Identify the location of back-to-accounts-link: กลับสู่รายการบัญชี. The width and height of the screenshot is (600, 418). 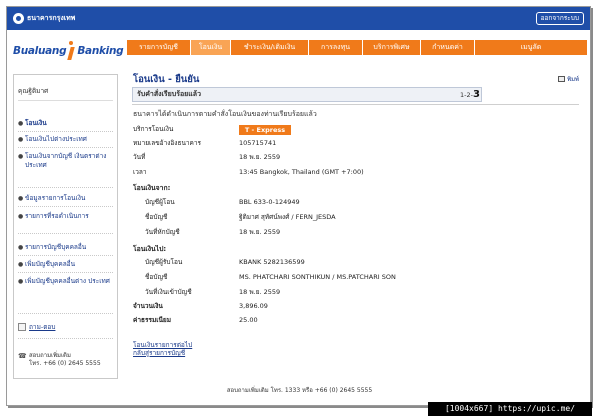
(159, 353).